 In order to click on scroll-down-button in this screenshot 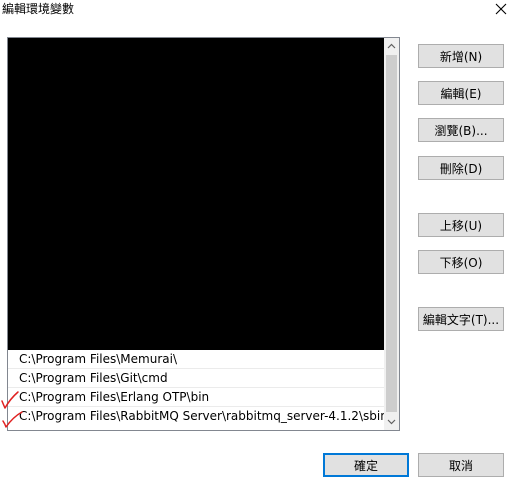, I will do `click(391, 422)`.